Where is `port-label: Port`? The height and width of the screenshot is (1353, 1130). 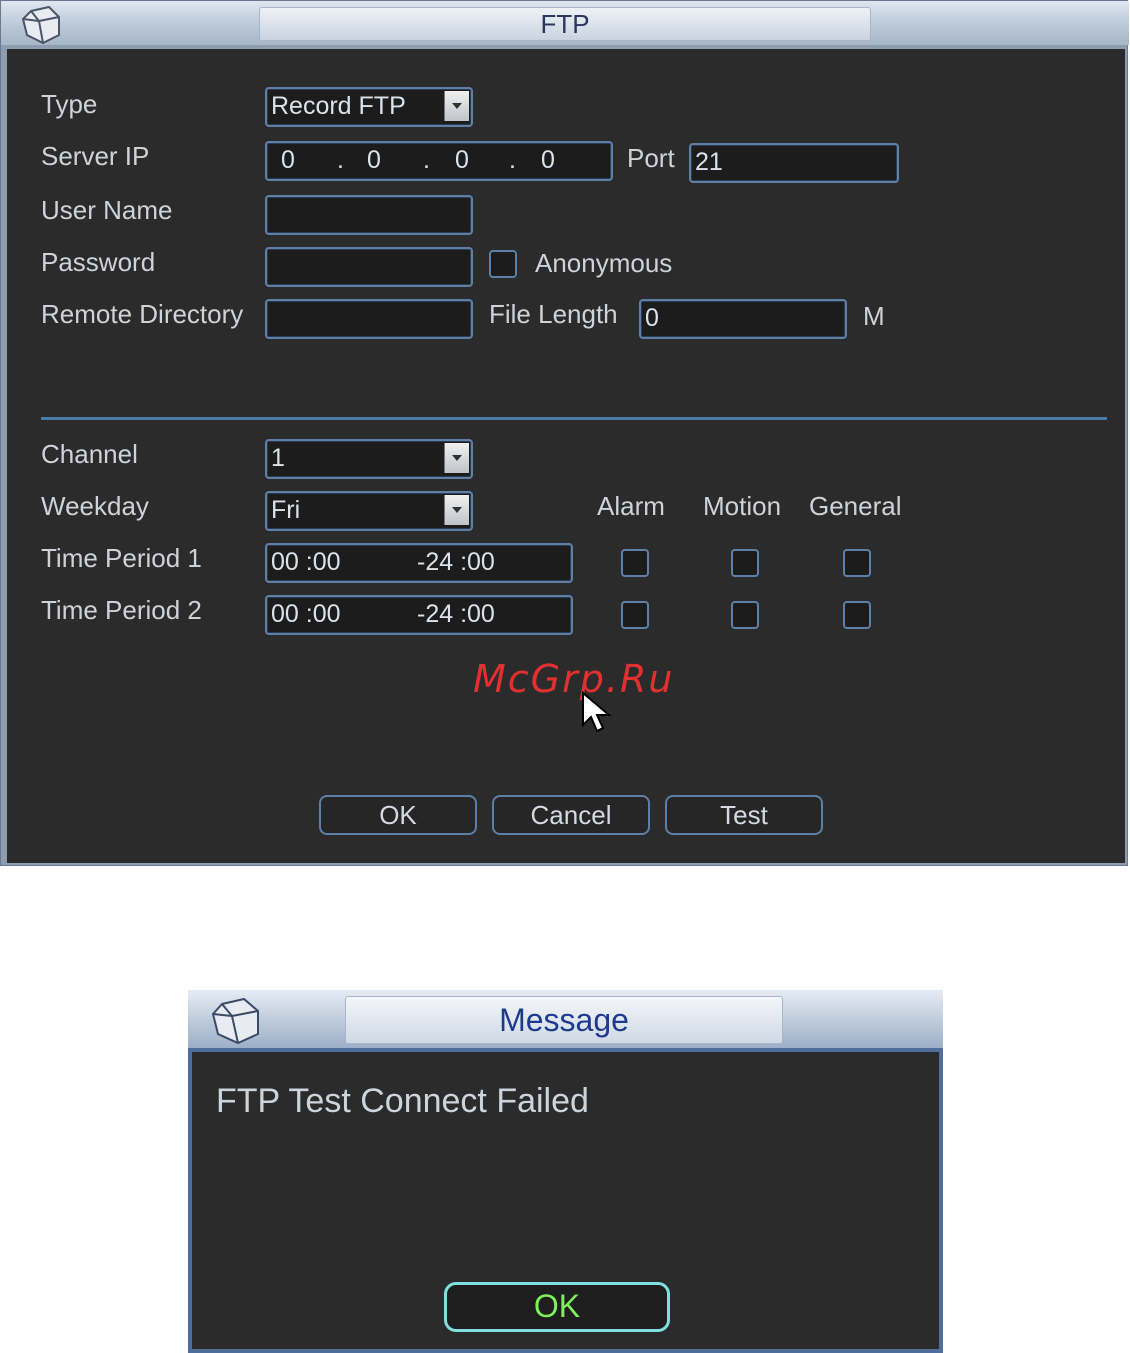 port-label: Port is located at coordinates (651, 158).